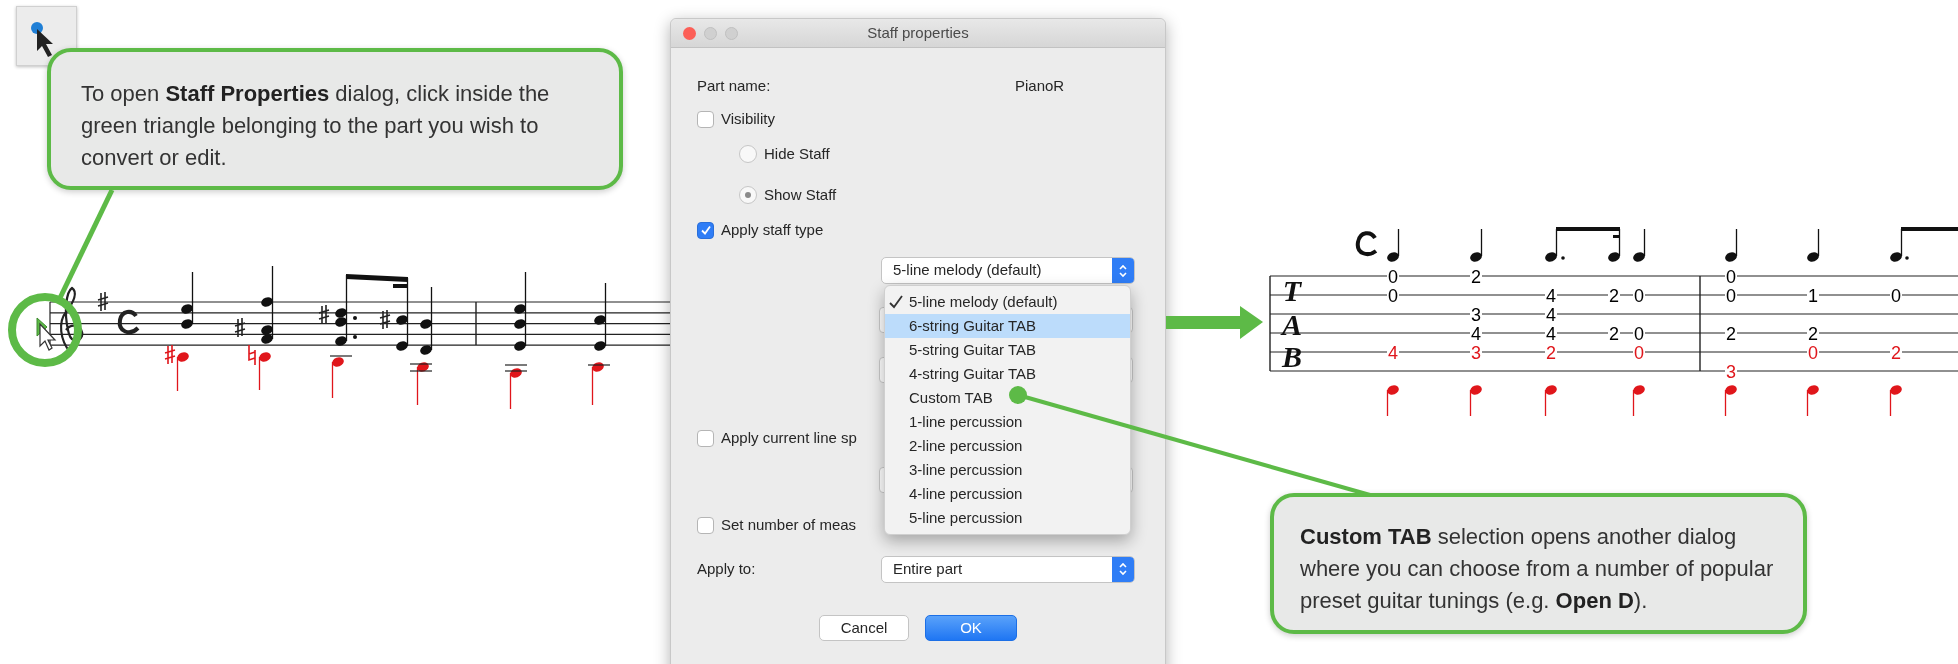 This screenshot has width=1958, height=664. Describe the element at coordinates (48, 336) in the screenshot. I see `cursor-icon` at that location.